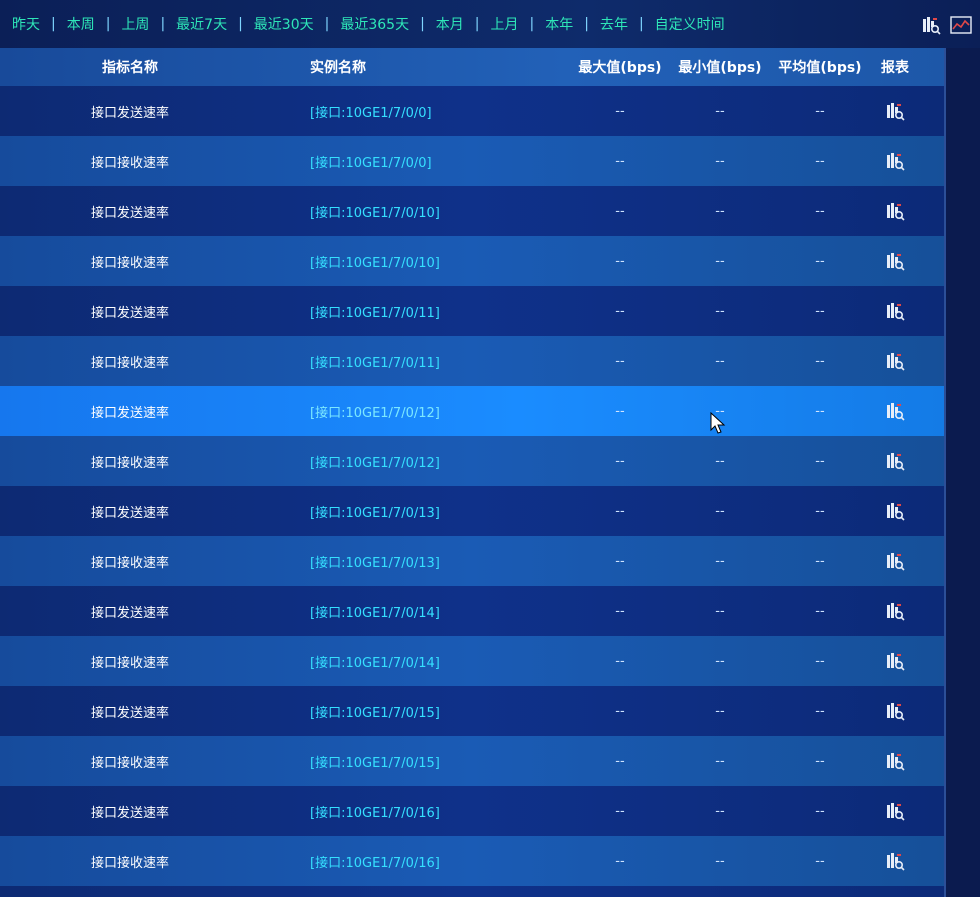 This screenshot has height=897, width=980. I want to click on time-range-link-3: 最近7天, so click(201, 24).